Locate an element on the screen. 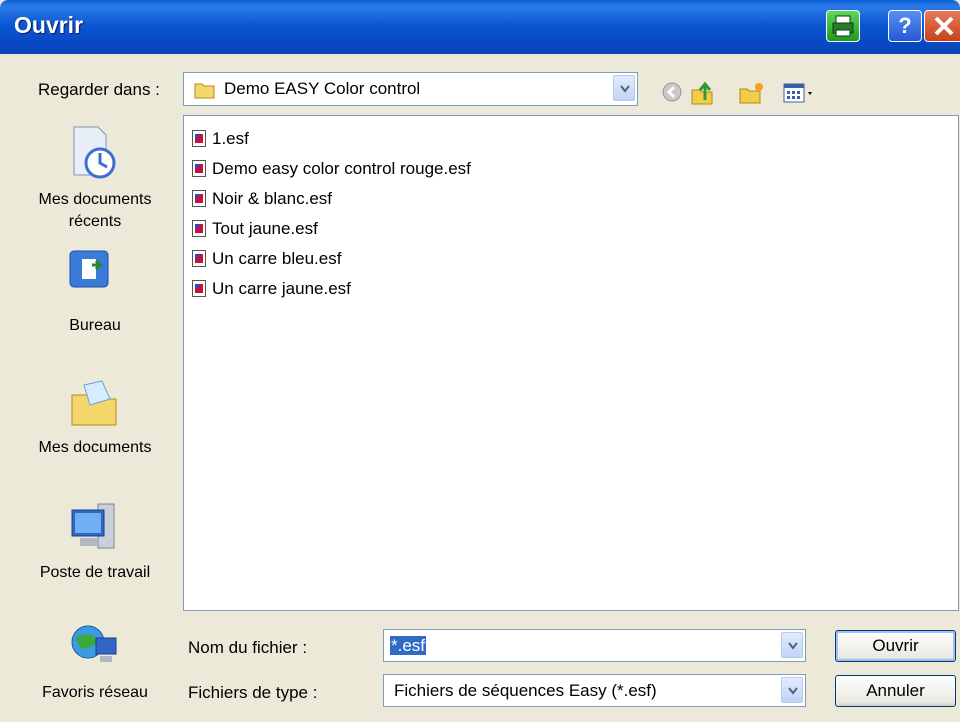 Image resolution: width=960 pixels, height=722 pixels. filetype-select: Fichiers de séquences Easy (*.esf) is located at coordinates (594, 690).